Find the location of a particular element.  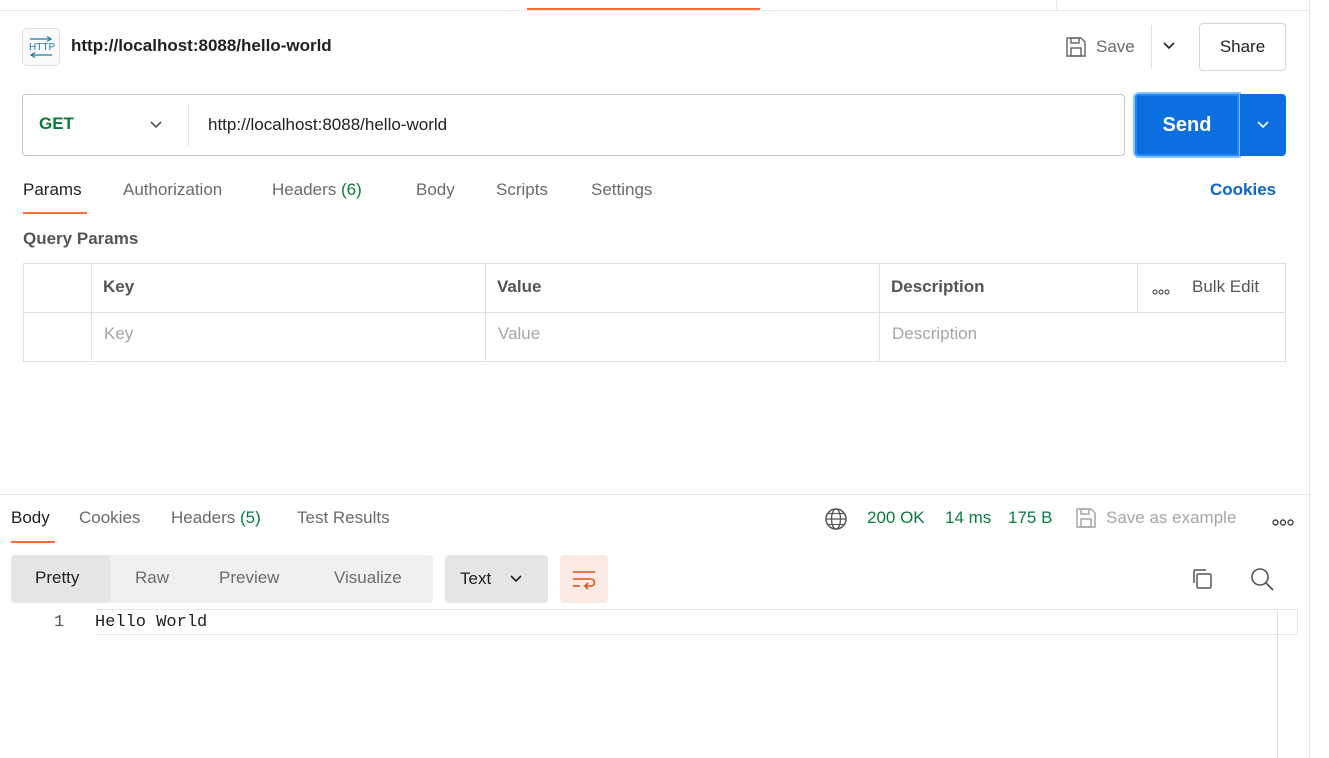

code-scrollbar-track is located at coordinates (1277, 683).